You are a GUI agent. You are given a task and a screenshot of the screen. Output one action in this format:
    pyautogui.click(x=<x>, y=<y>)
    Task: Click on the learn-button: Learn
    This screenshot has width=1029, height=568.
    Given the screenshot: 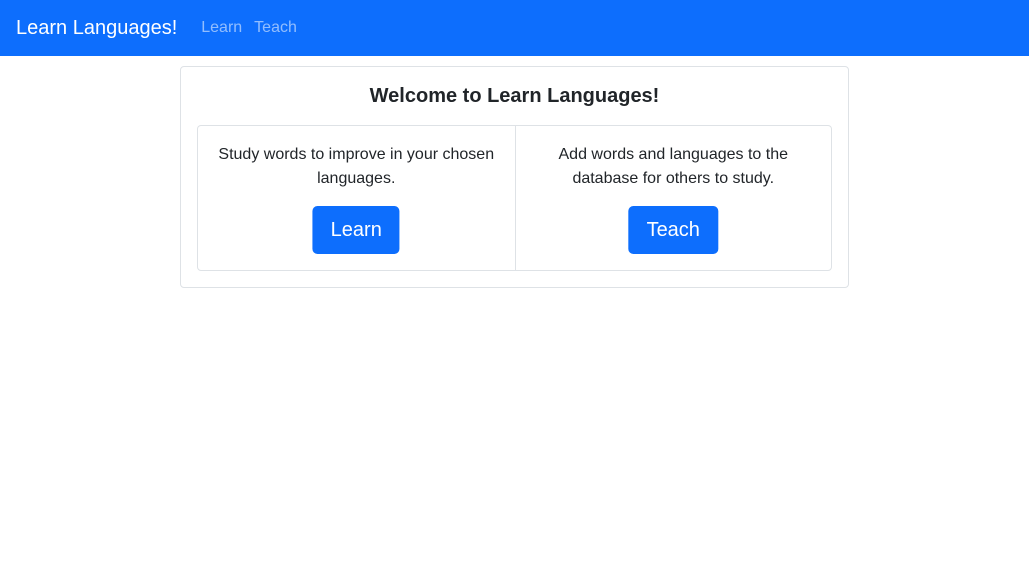 What is the action you would take?
    pyautogui.click(x=356, y=230)
    